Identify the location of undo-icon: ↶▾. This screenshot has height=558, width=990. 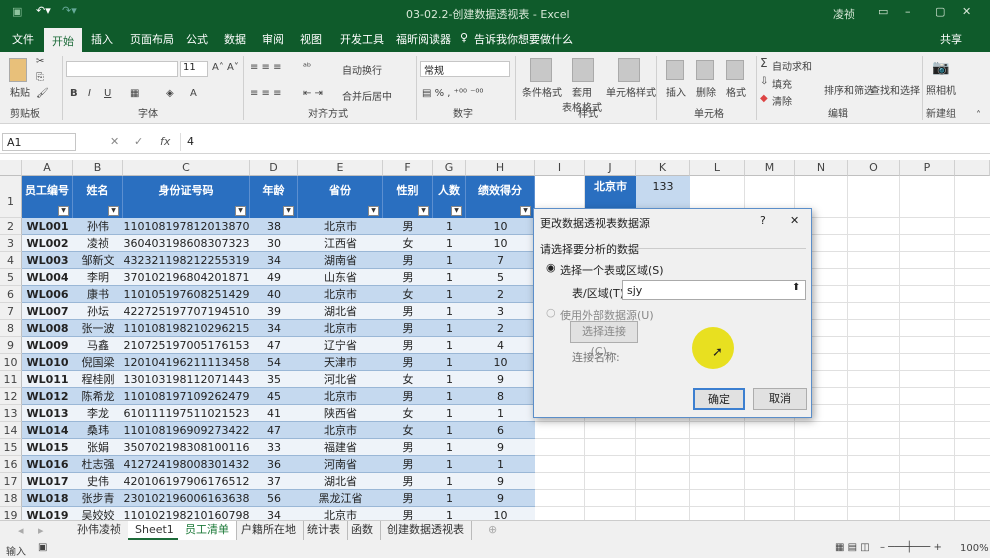
(43, 10).